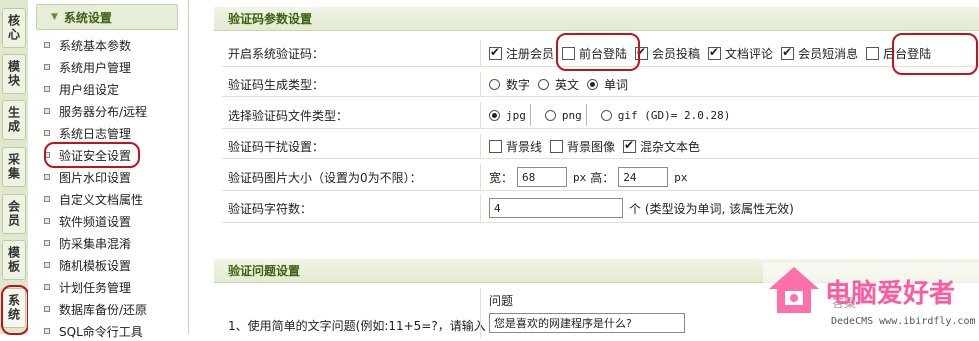  Describe the element at coordinates (587, 323) in the screenshot. I see `question-input: 您是喜欢的网建程序是什么?` at that location.